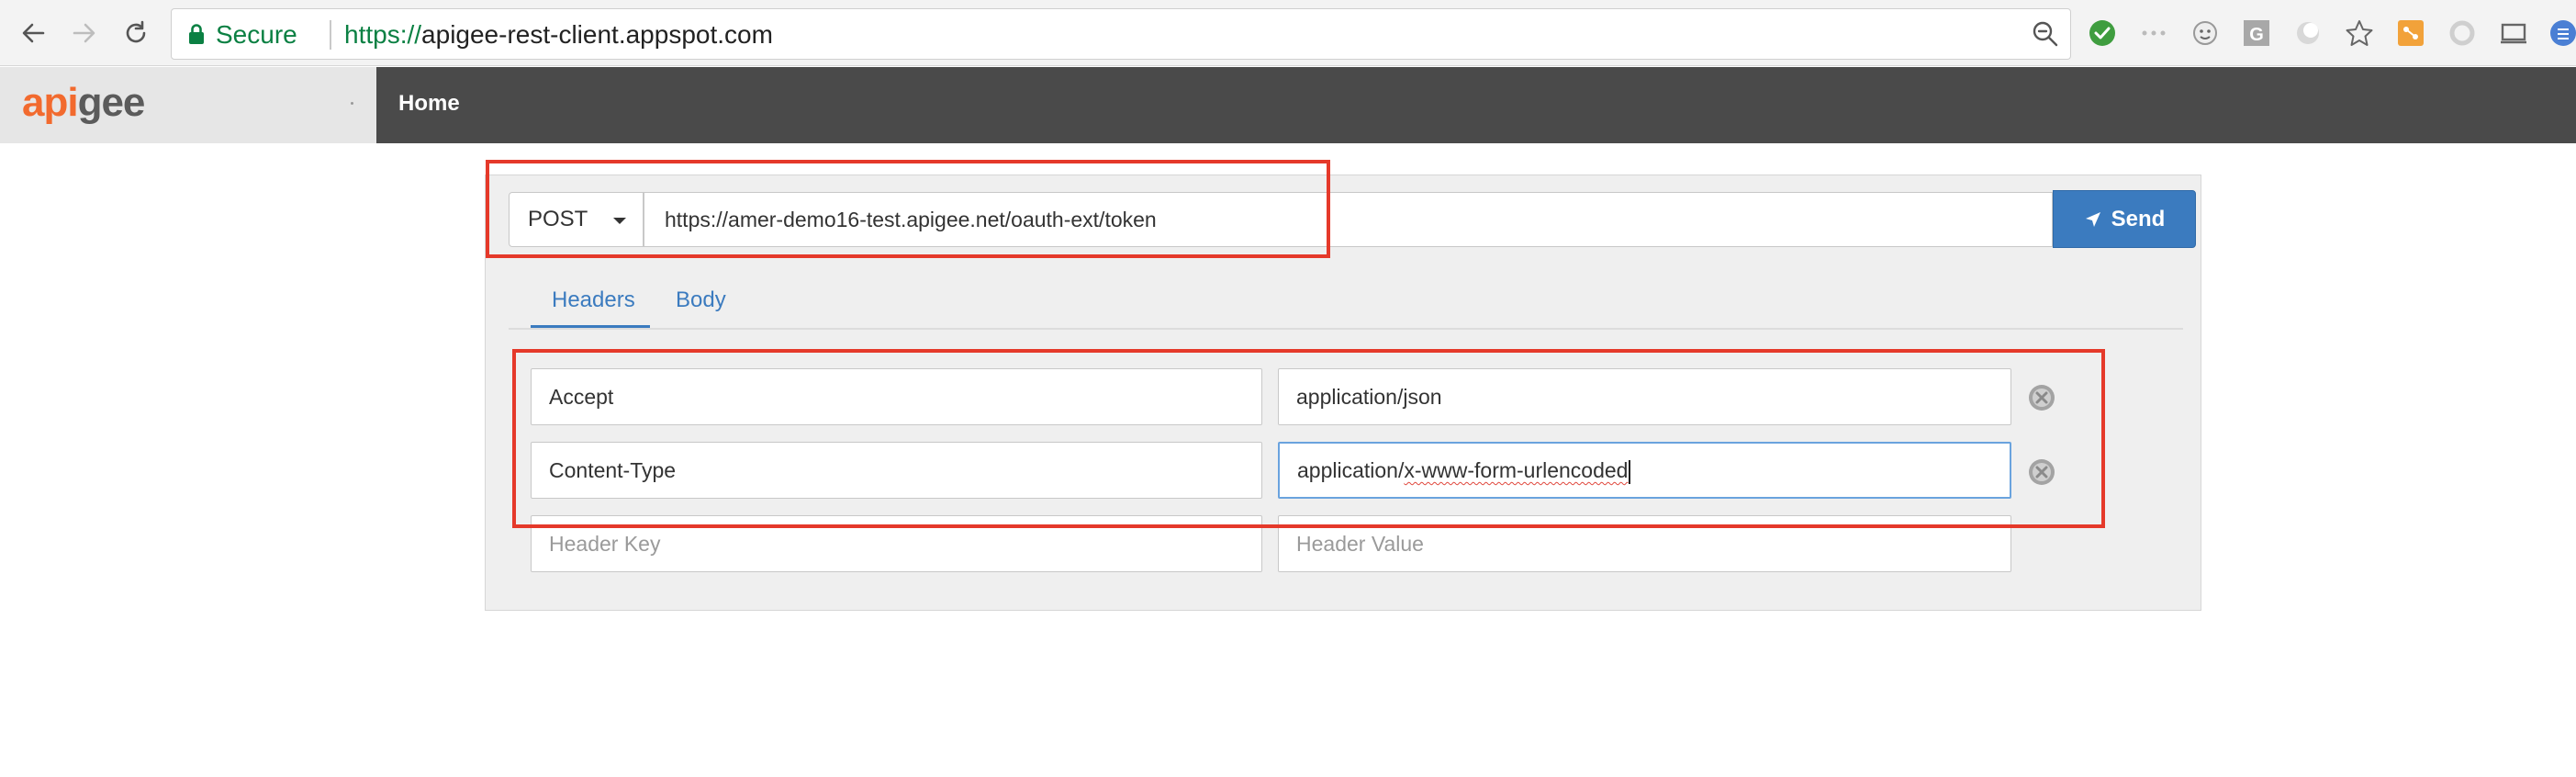 The image size is (2576, 777). Describe the element at coordinates (2410, 33) in the screenshot. I see `orange-extension-icon` at that location.